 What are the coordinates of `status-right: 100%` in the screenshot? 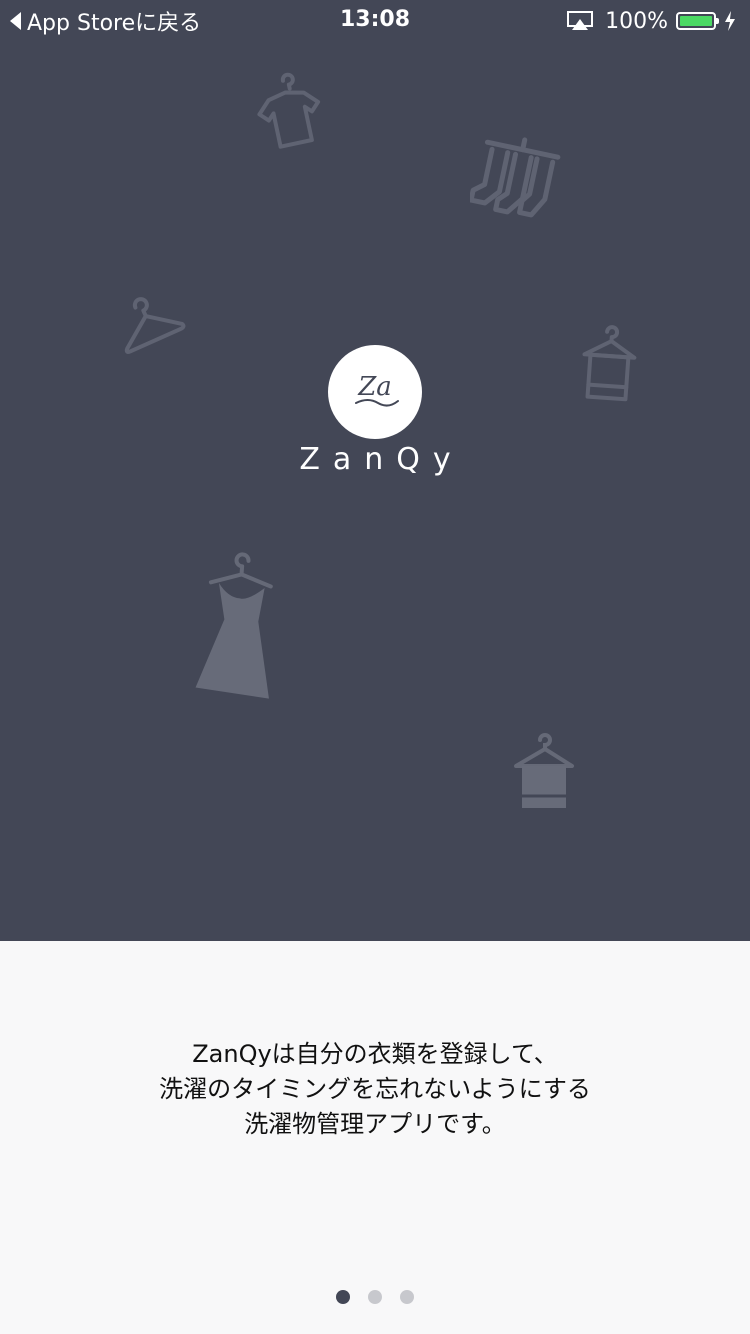 It's located at (651, 21).